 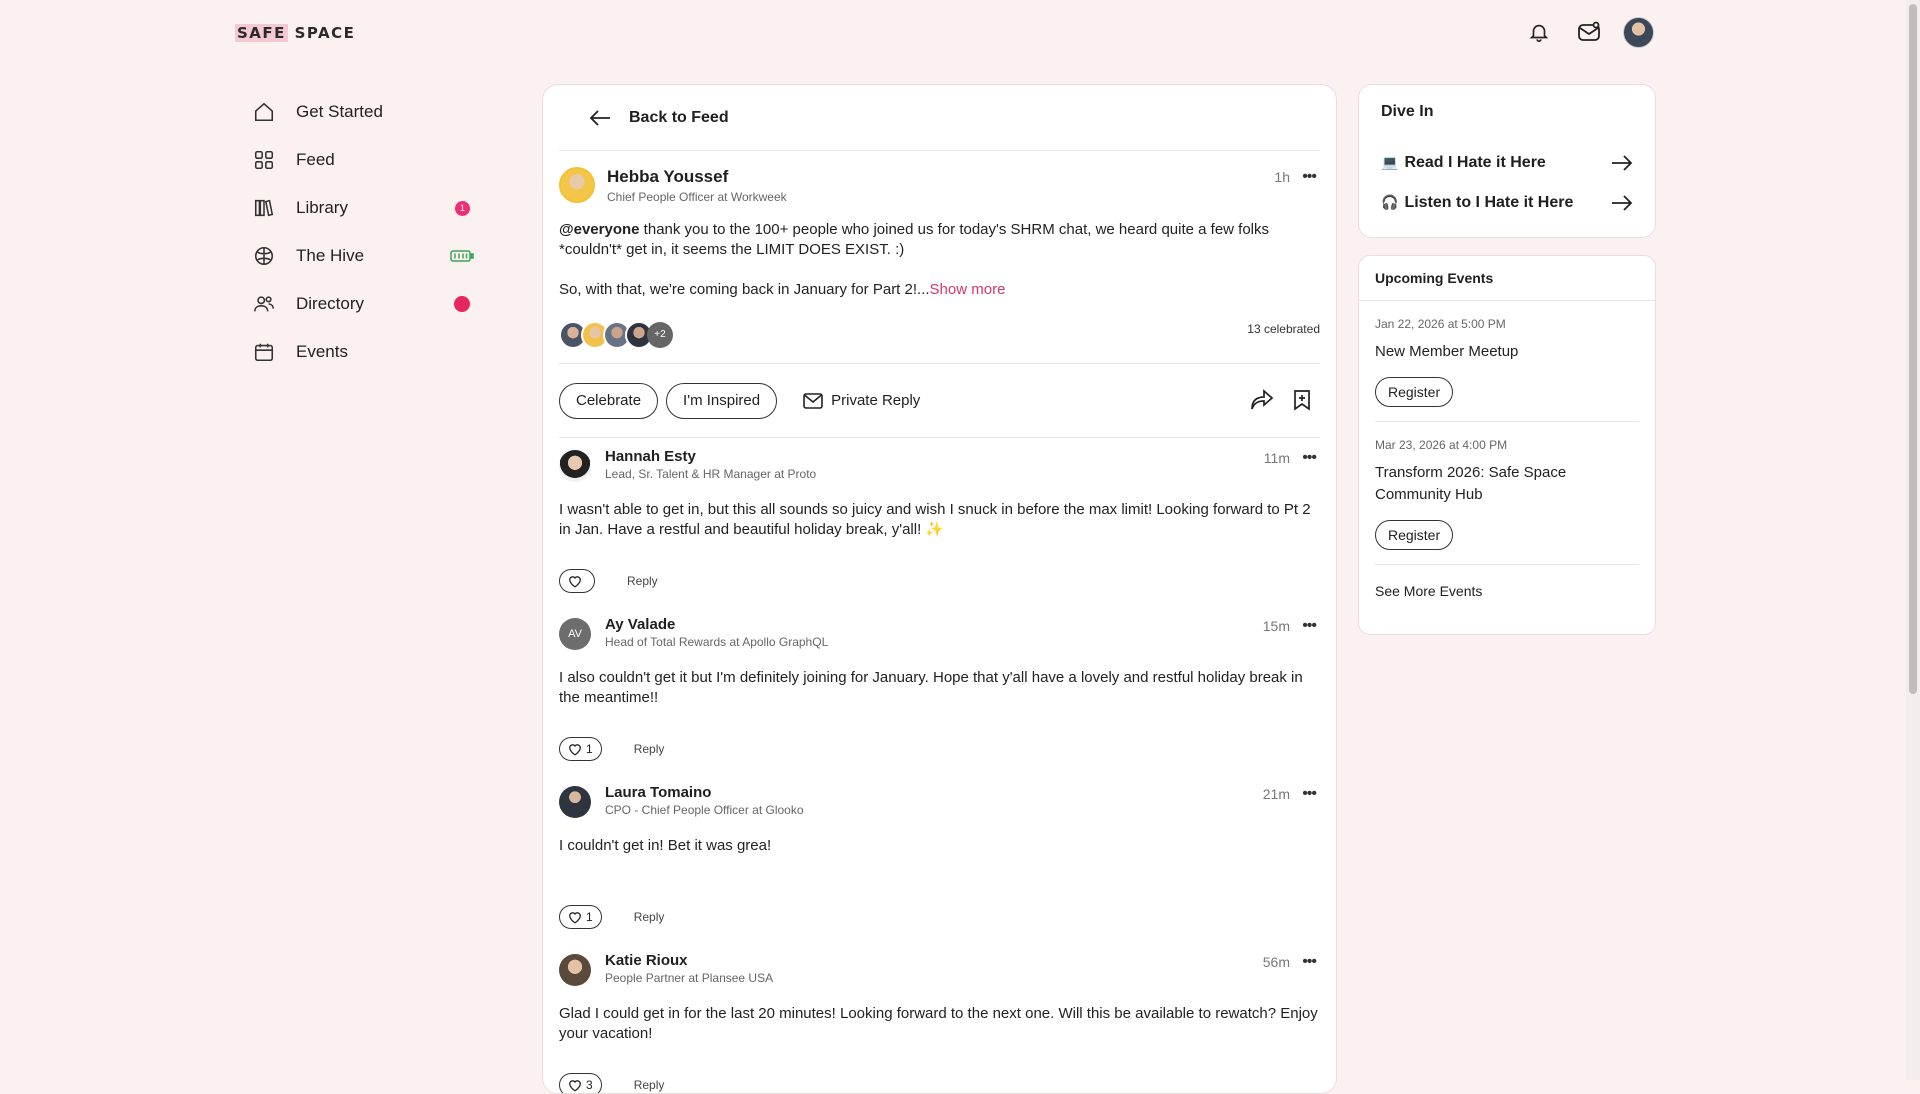 I want to click on read-link-label: Read I Hate it Here, so click(x=1475, y=162).